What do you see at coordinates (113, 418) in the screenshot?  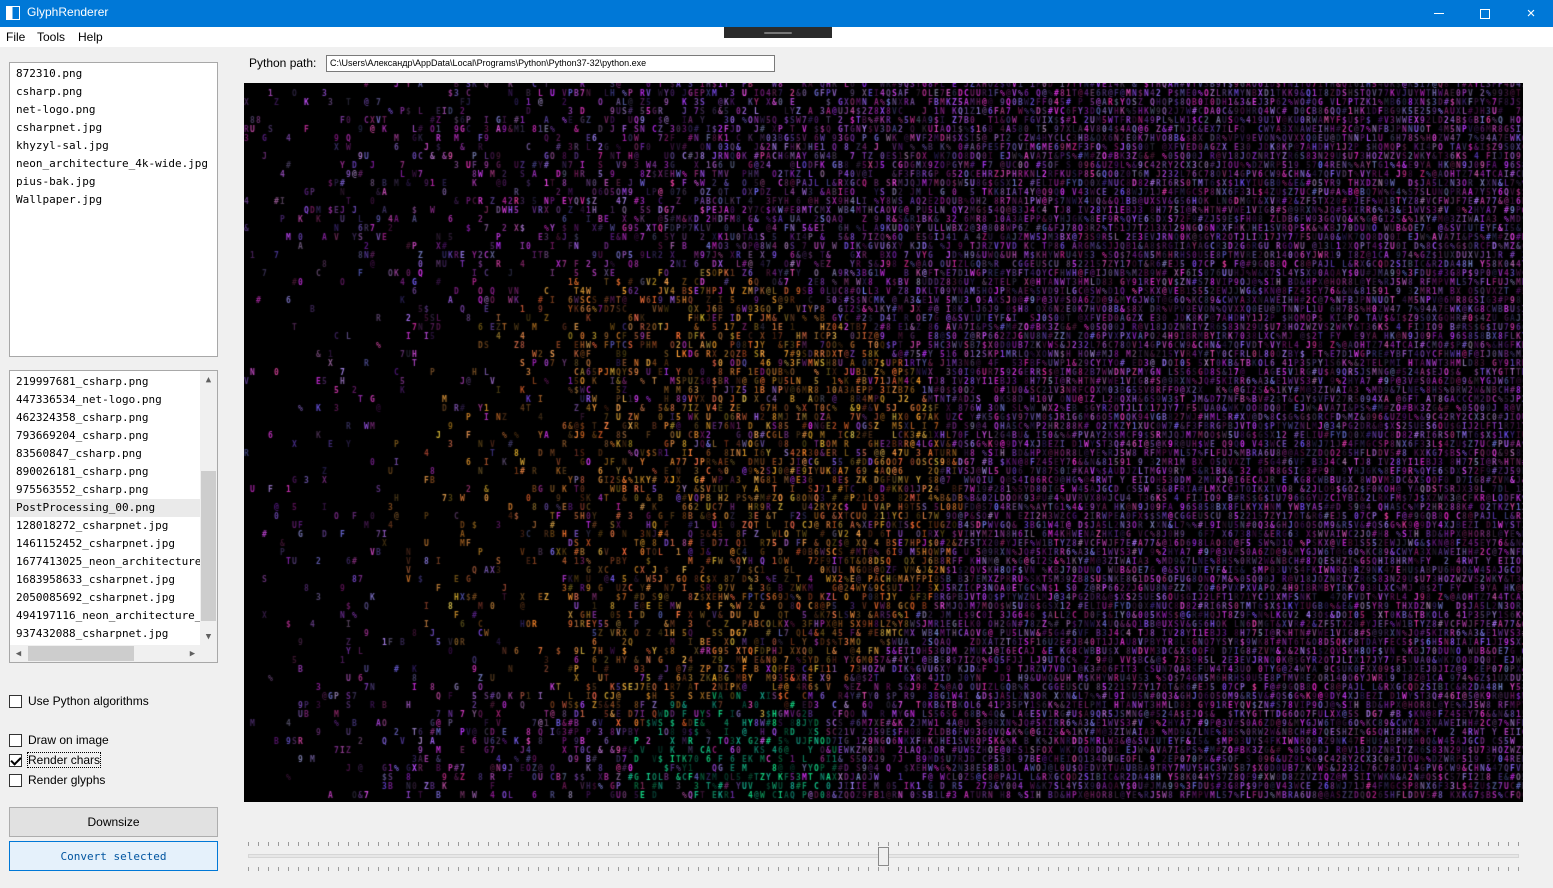 I see `list-item: 462324358_csharp.png` at bounding box center [113, 418].